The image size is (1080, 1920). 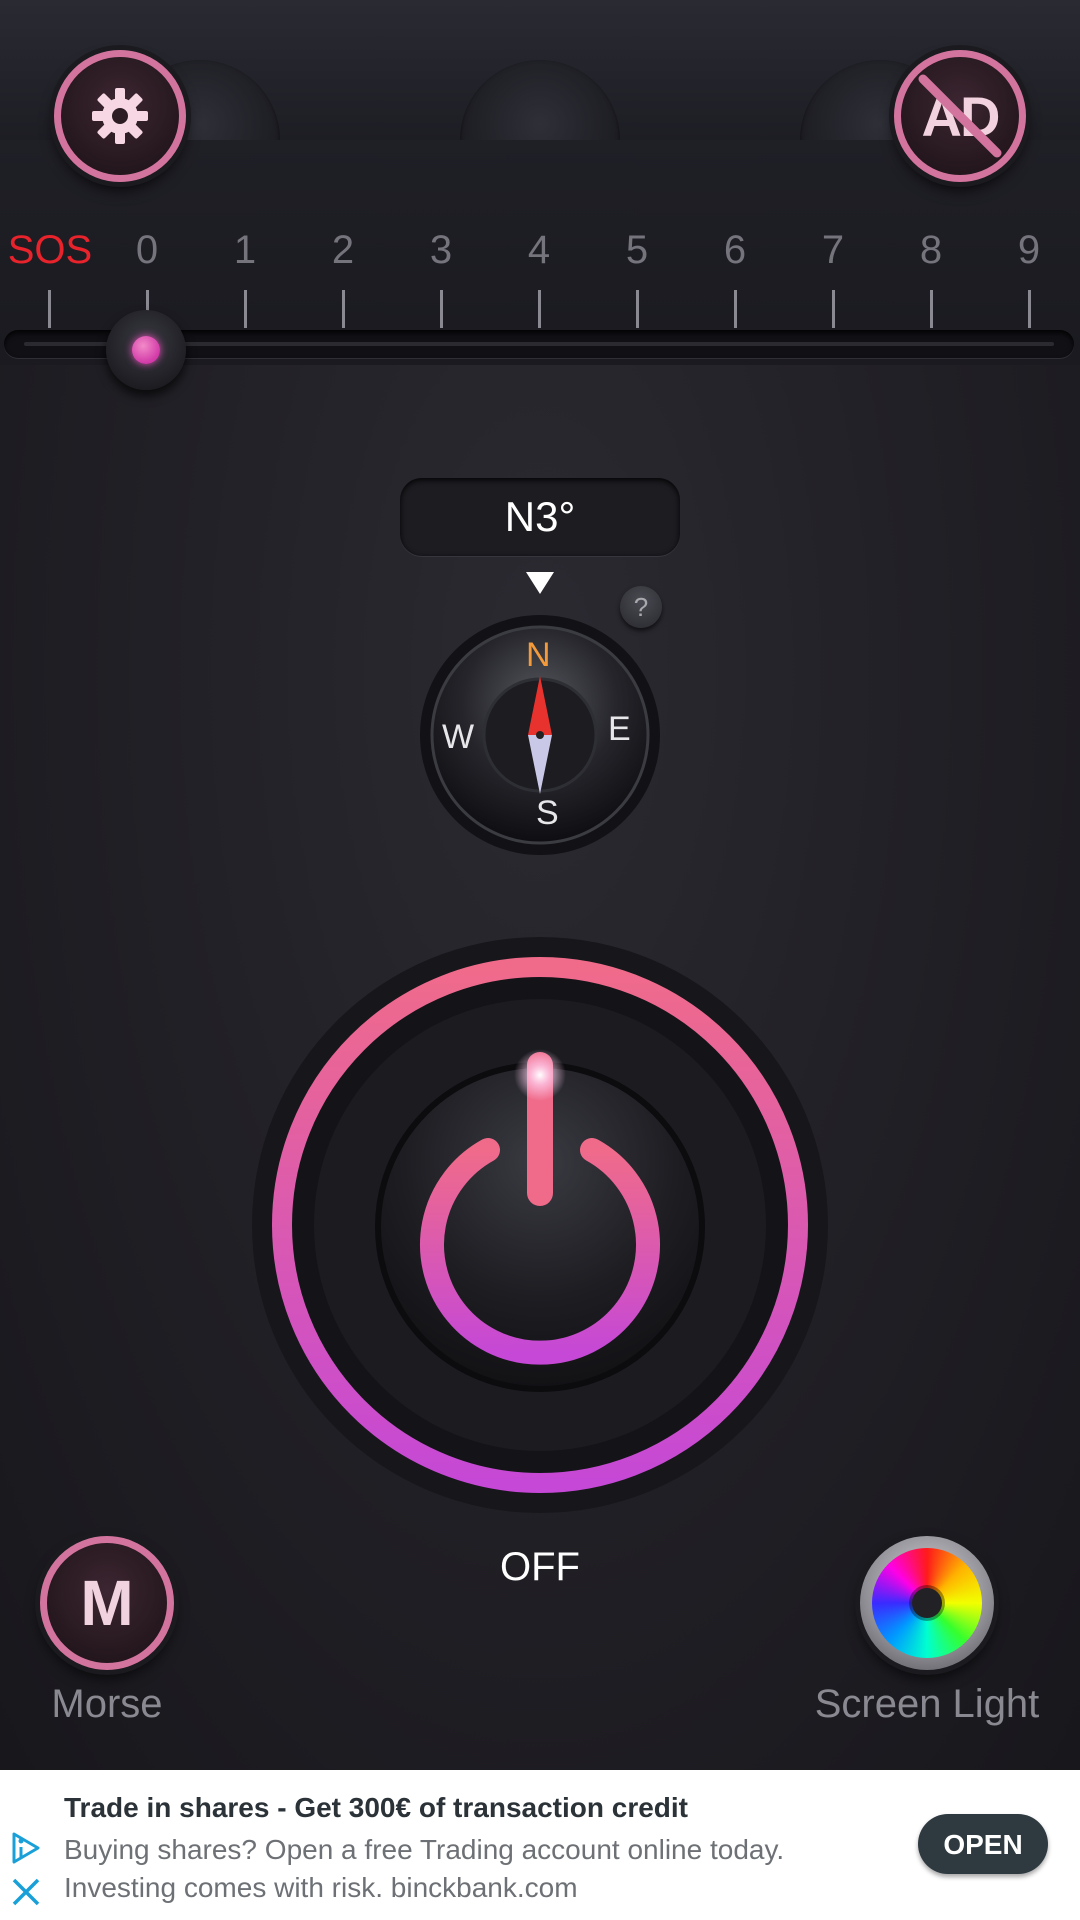 What do you see at coordinates (26, 1892) in the screenshot?
I see `close-icon` at bounding box center [26, 1892].